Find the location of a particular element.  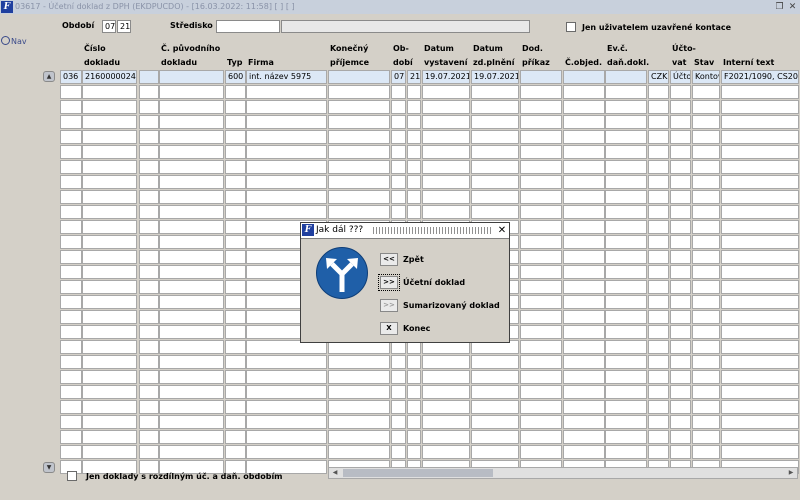

obdobi-month-field: 07 is located at coordinates (109, 26).